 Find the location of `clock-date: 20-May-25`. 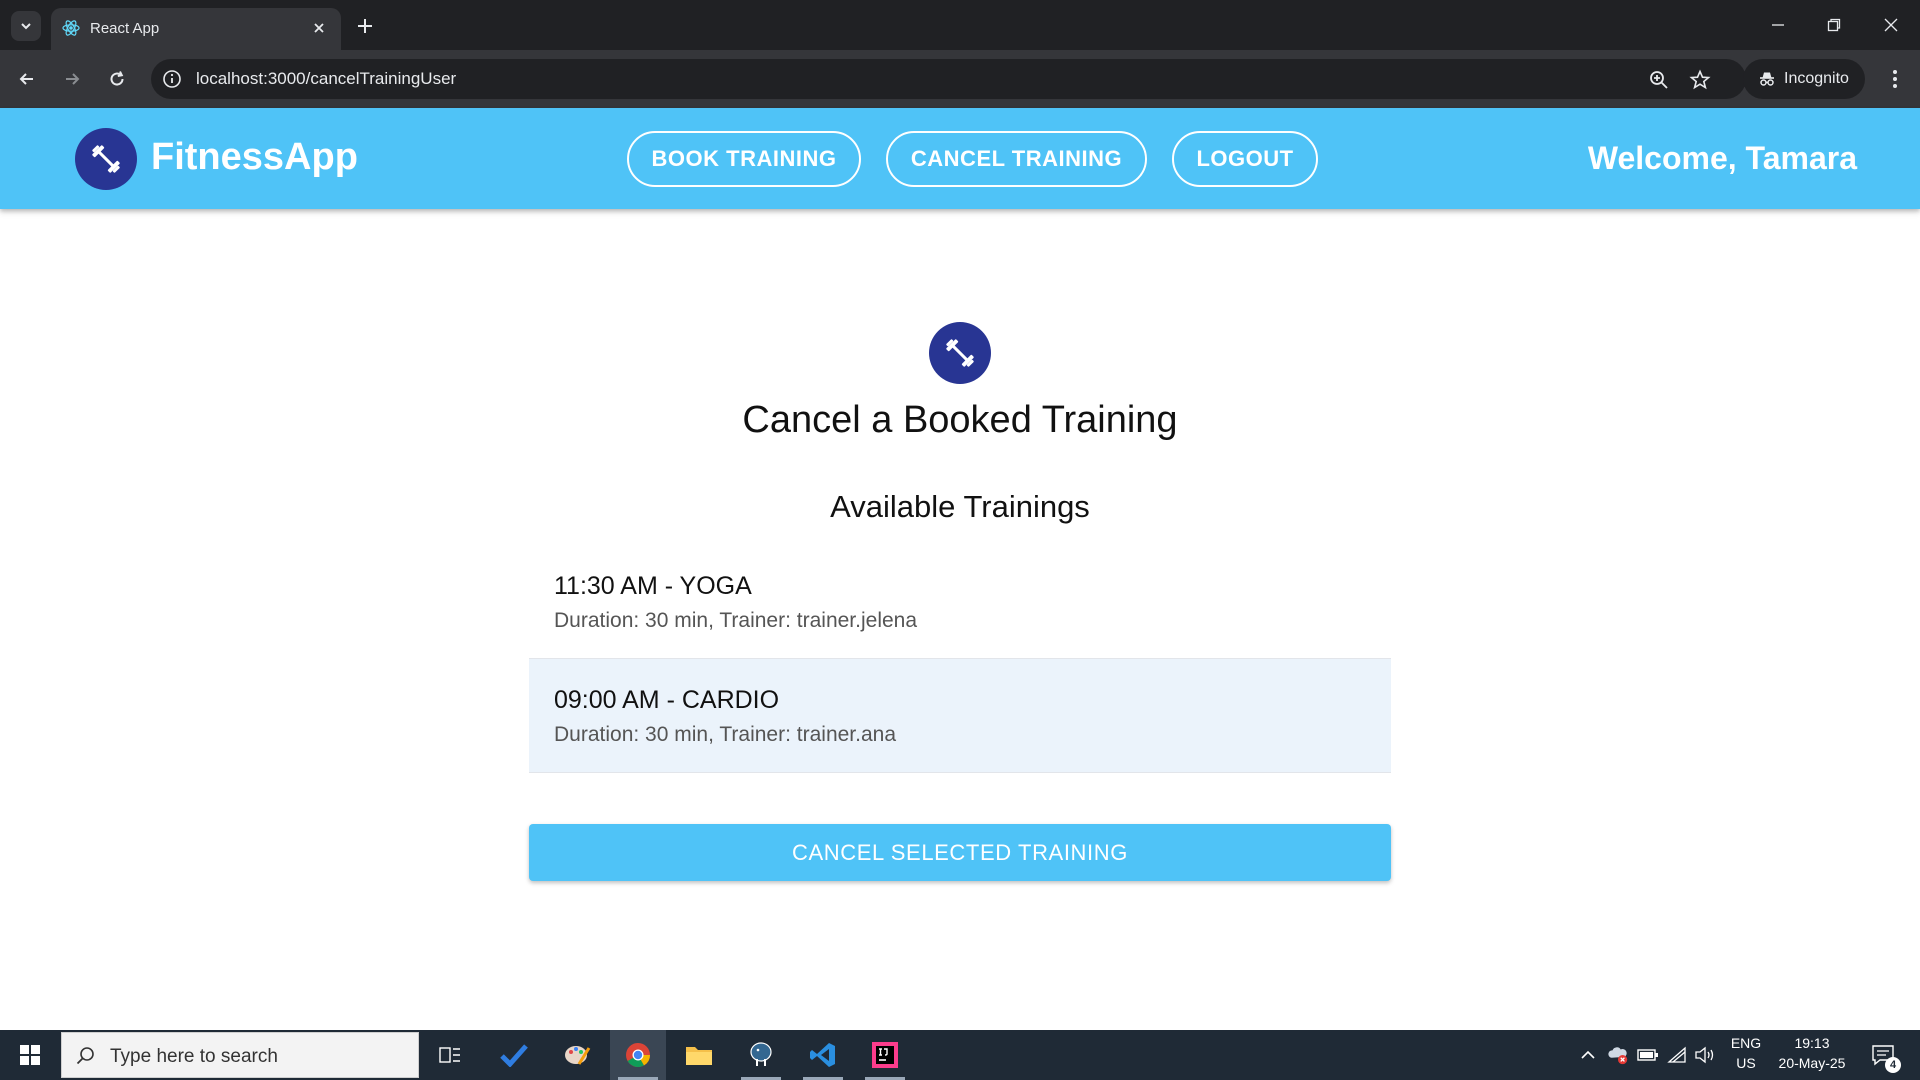

clock-date: 20-May-25 is located at coordinates (1812, 1063).